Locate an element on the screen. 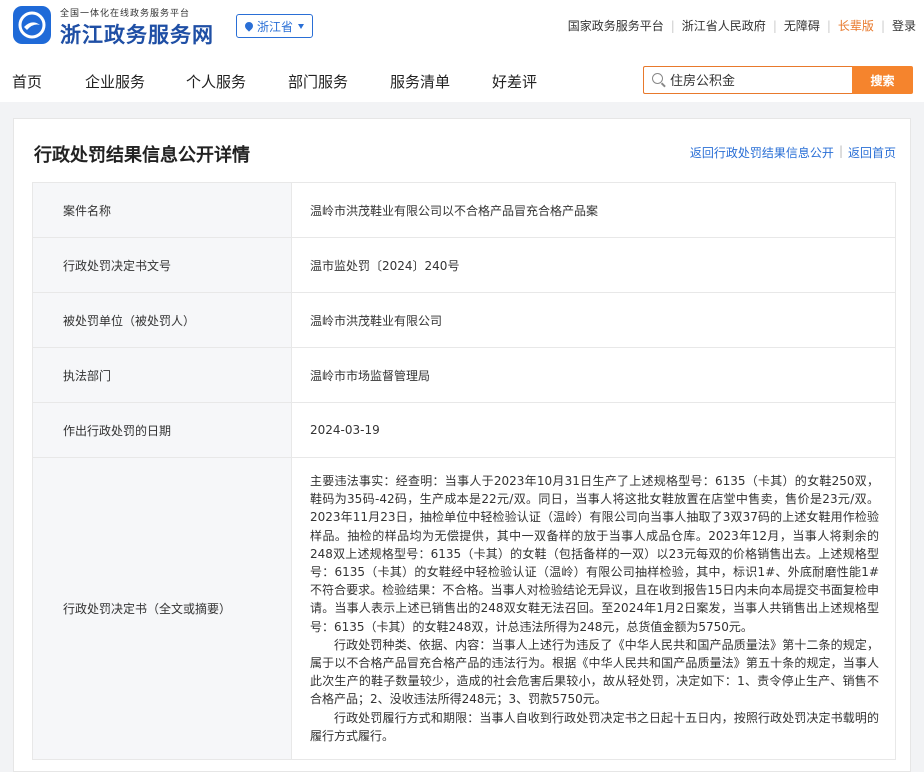  link-login: 登录 is located at coordinates (904, 25).